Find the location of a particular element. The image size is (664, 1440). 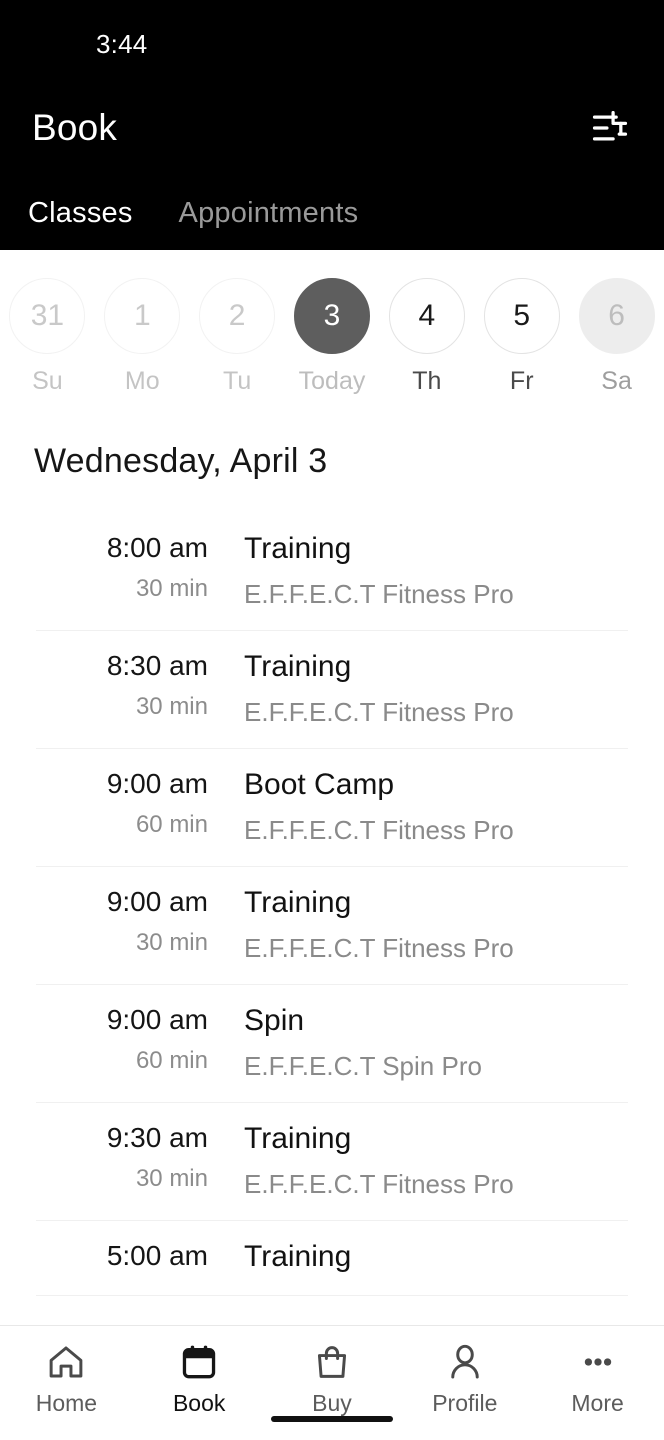

nav-label: More is located at coordinates (597, 1403).